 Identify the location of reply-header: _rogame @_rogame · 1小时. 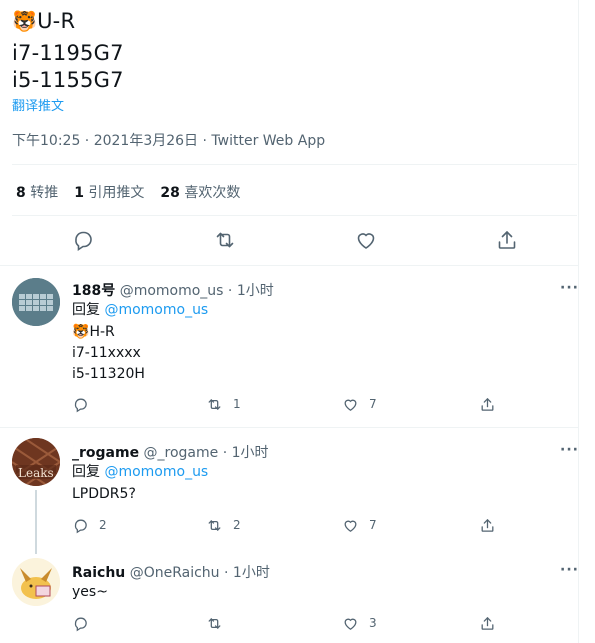
(170, 452).